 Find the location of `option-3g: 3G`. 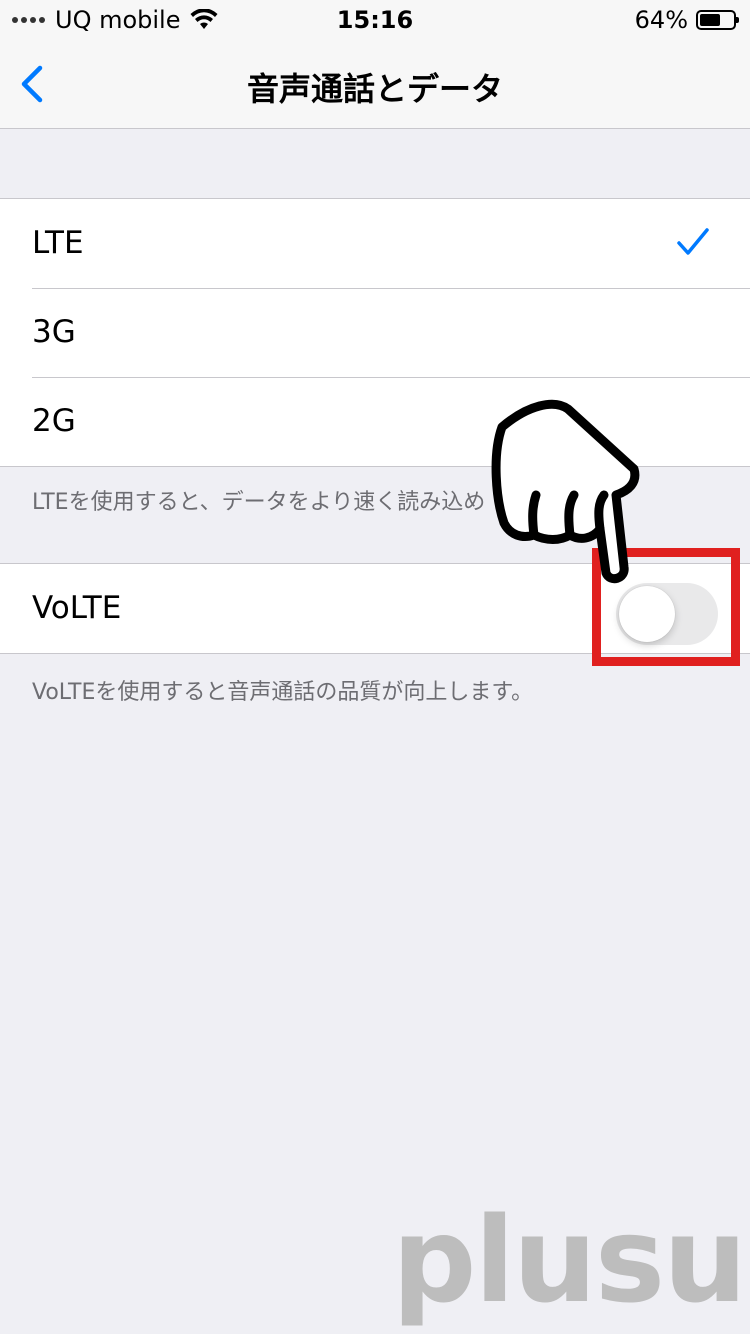

option-3g: 3G is located at coordinates (375, 332).